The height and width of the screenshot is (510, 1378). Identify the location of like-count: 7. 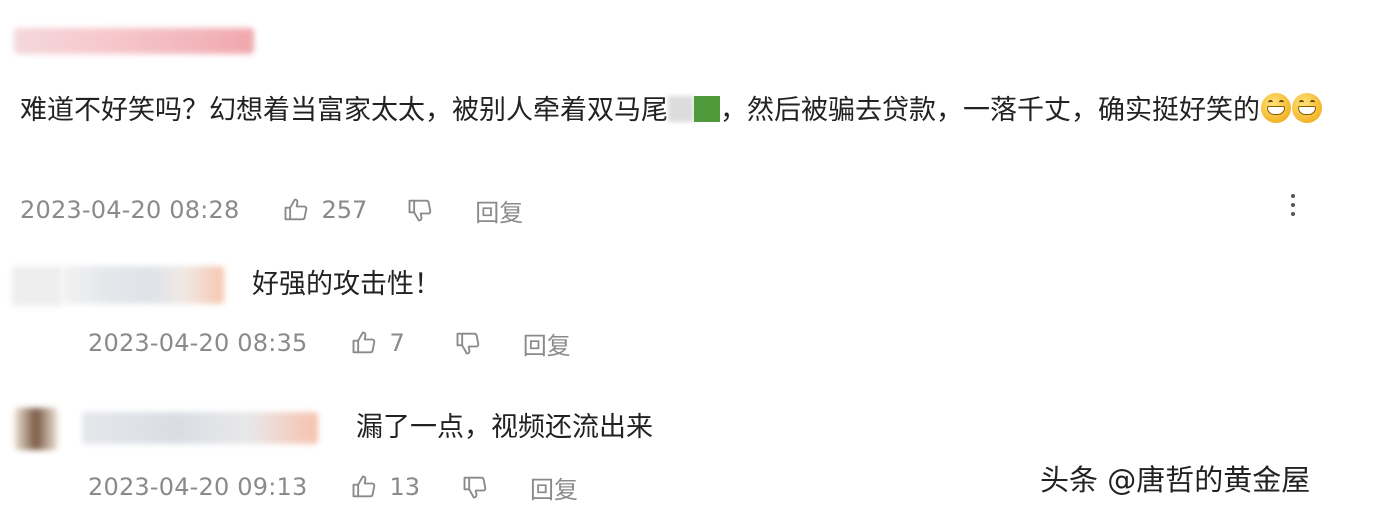
(397, 343).